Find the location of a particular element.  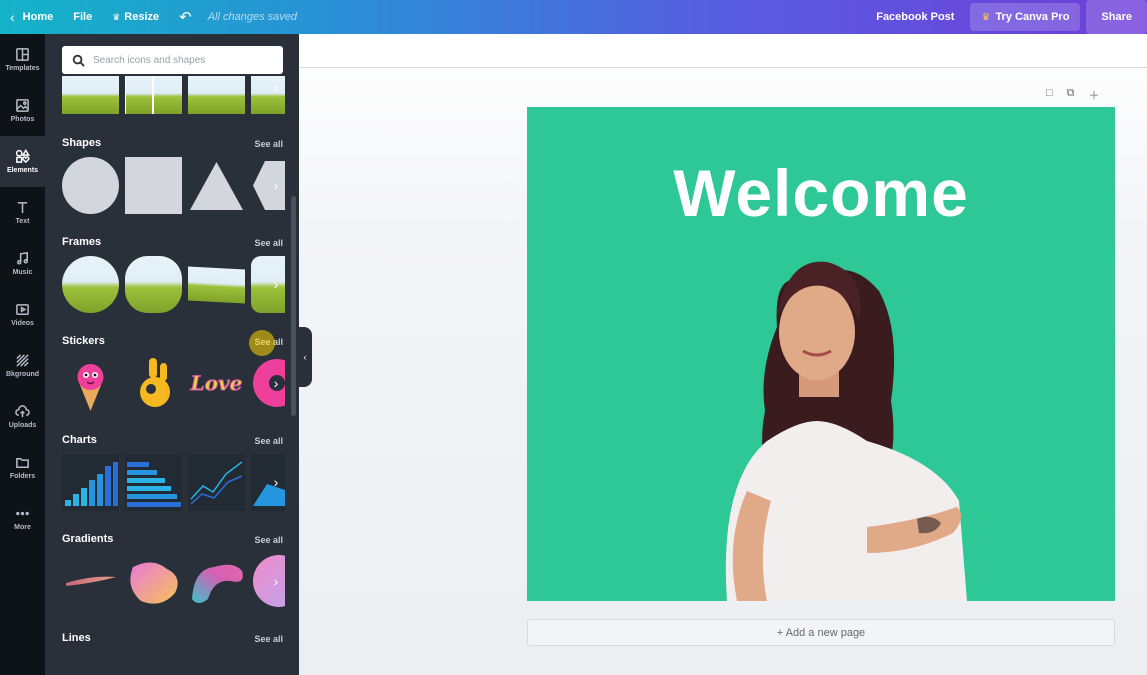

frames-row is located at coordinates (173, 285).